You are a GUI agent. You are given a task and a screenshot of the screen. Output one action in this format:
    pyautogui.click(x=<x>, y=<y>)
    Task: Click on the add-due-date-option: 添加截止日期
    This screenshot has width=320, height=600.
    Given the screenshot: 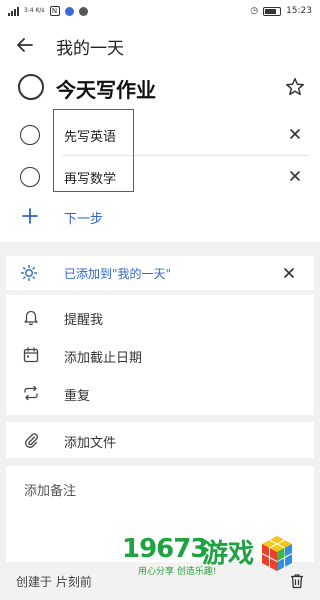 What is the action you would take?
    pyautogui.click(x=160, y=355)
    